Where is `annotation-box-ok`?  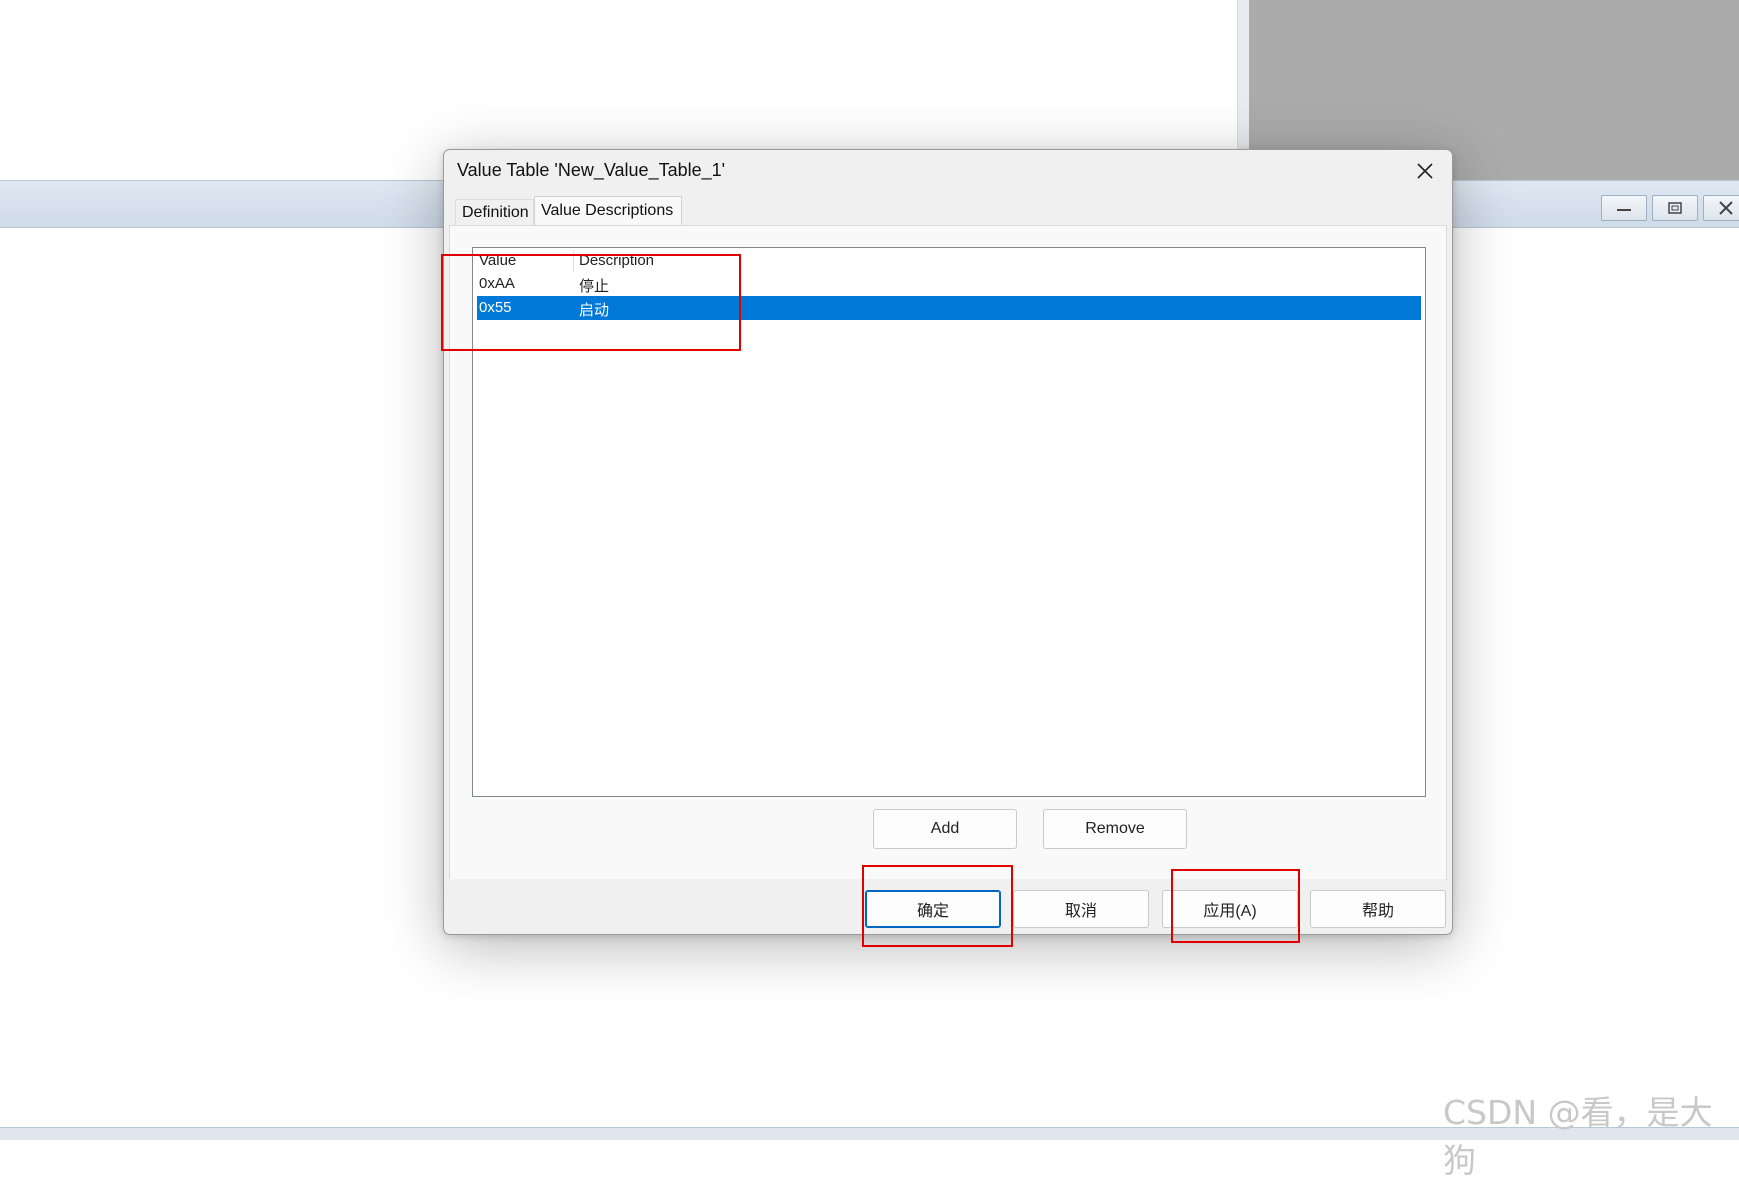
annotation-box-ok is located at coordinates (937, 906).